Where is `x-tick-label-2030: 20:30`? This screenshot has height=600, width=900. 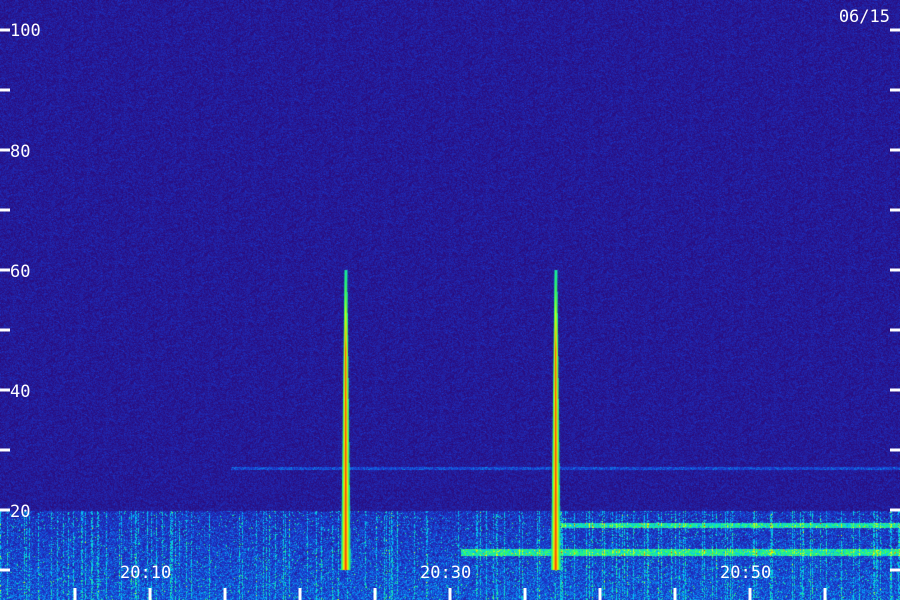
x-tick-label-2030: 20:30 is located at coordinates (445, 573).